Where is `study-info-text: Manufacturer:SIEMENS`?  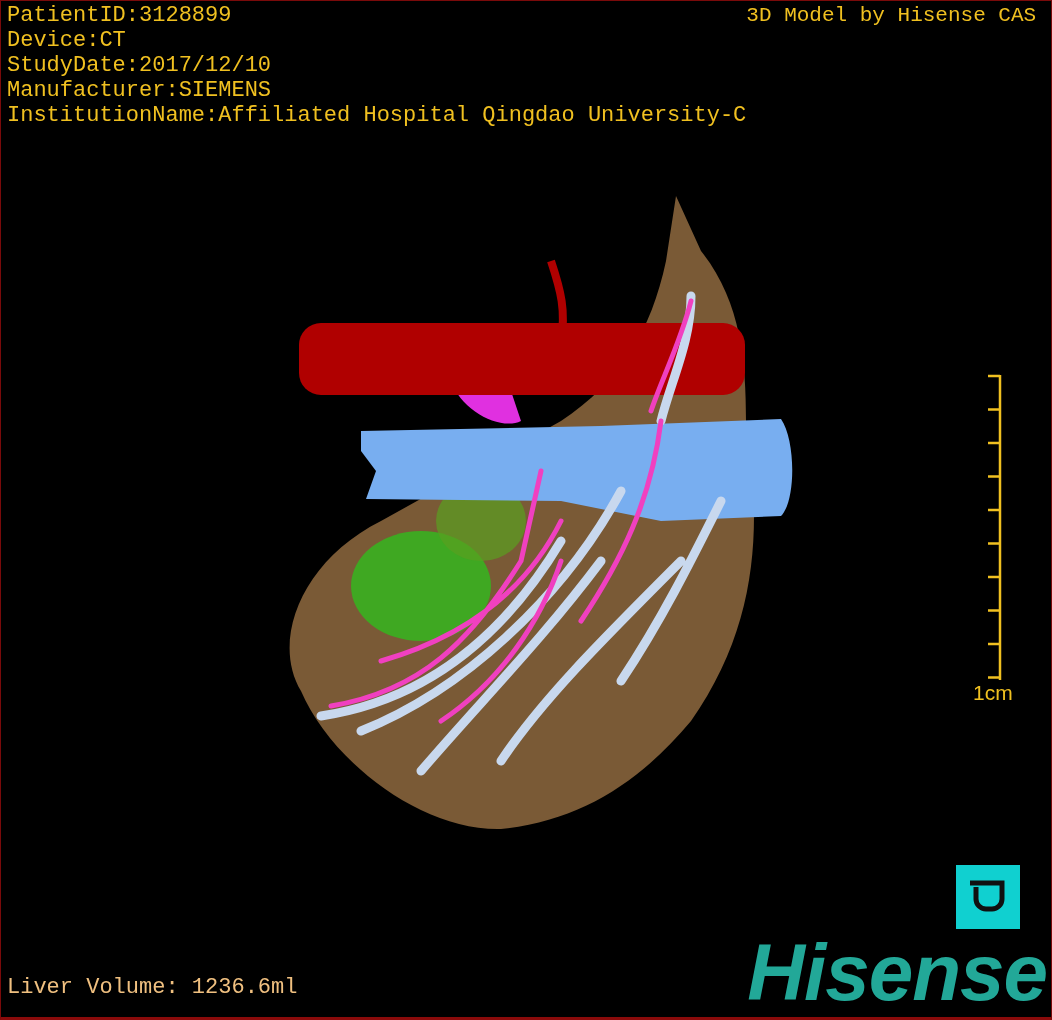
study-info-text: Manufacturer:SIEMENS is located at coordinates (140, 90).